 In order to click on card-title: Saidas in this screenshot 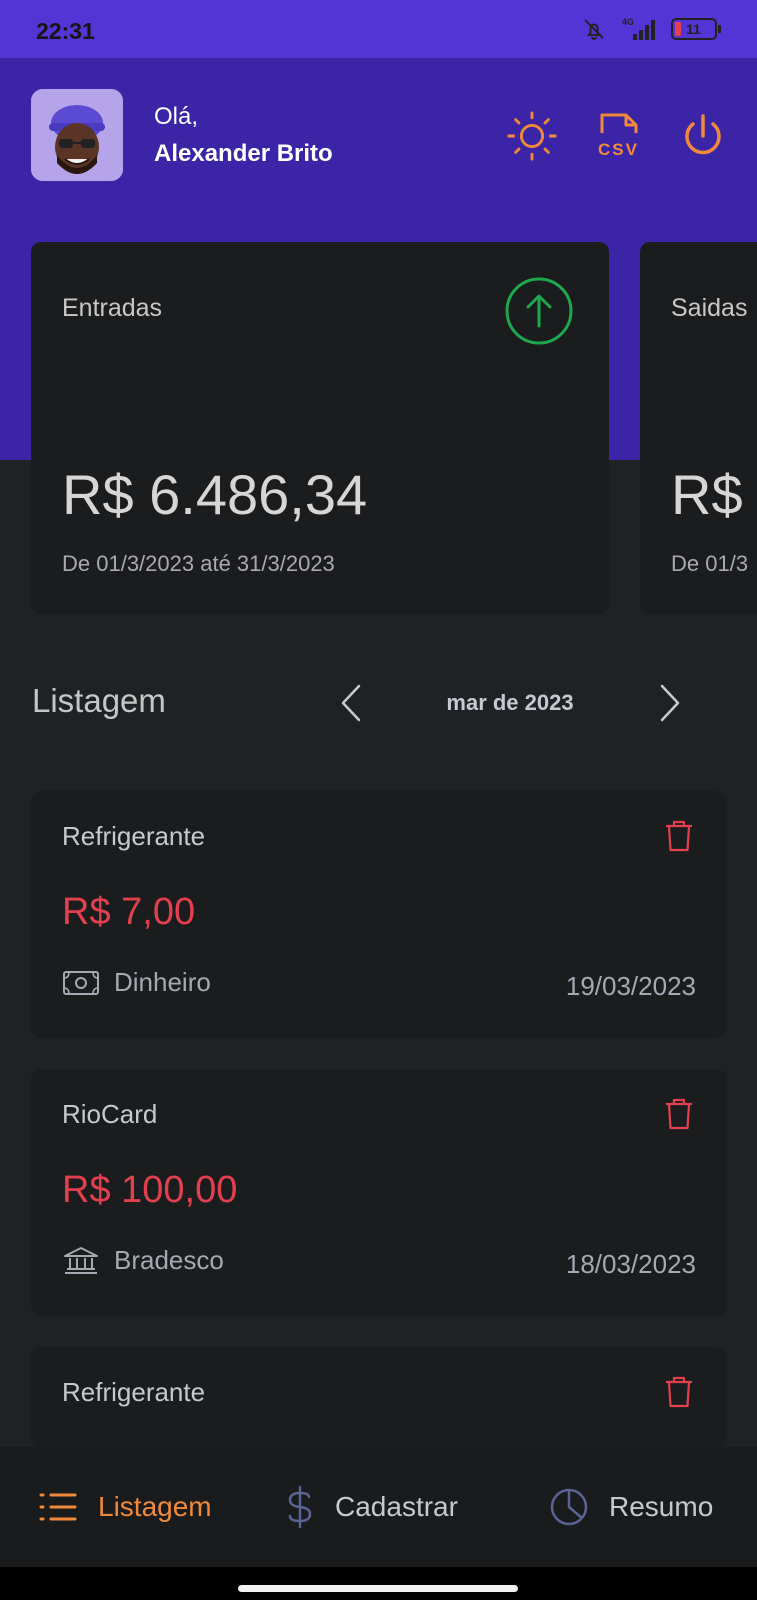, I will do `click(709, 308)`.